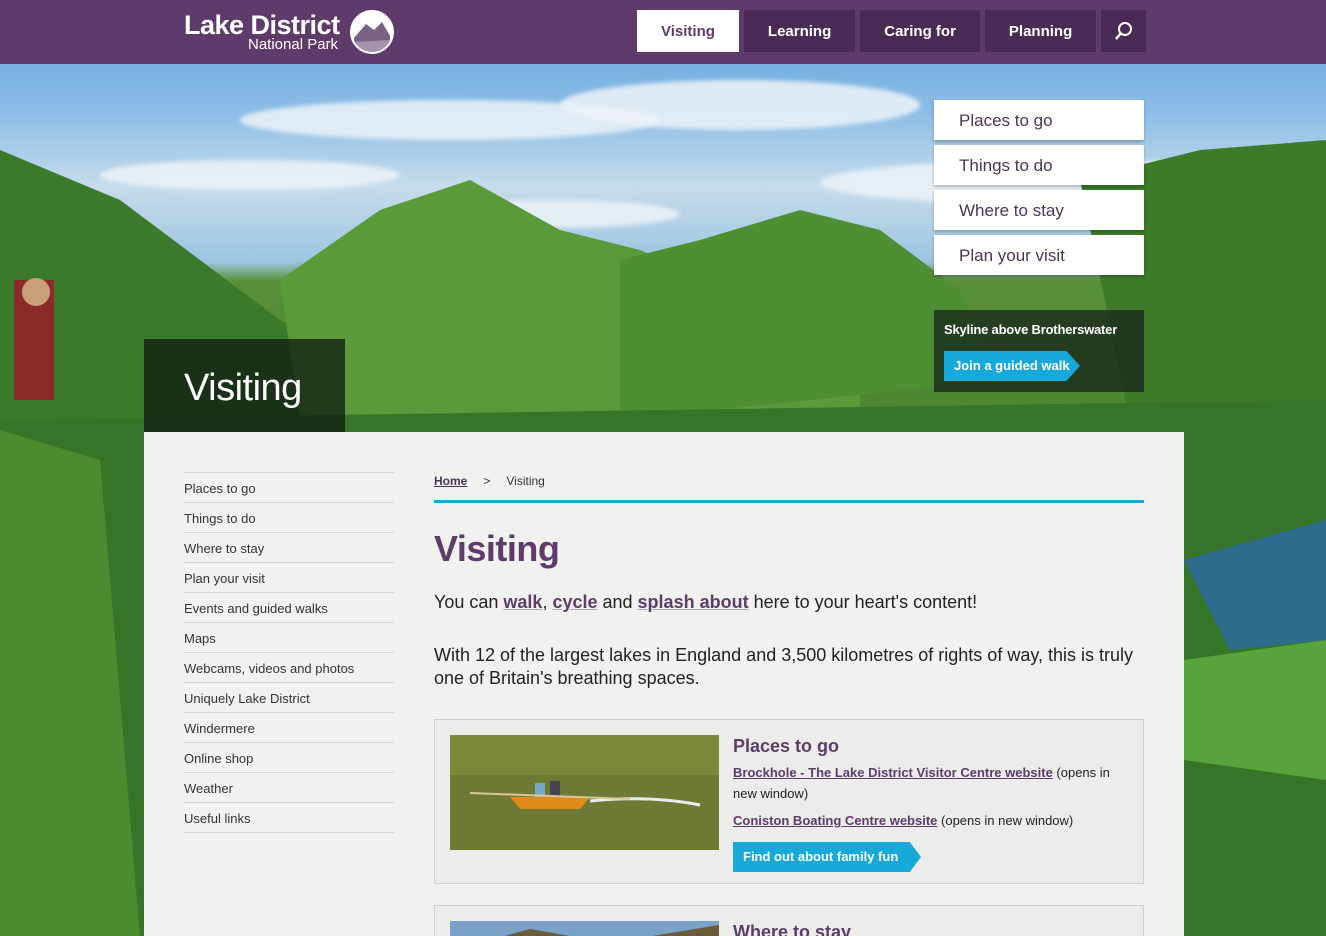 This screenshot has width=1326, height=936. I want to click on sidebar-item-webcams: Webcams, videos and photos, so click(289, 668).